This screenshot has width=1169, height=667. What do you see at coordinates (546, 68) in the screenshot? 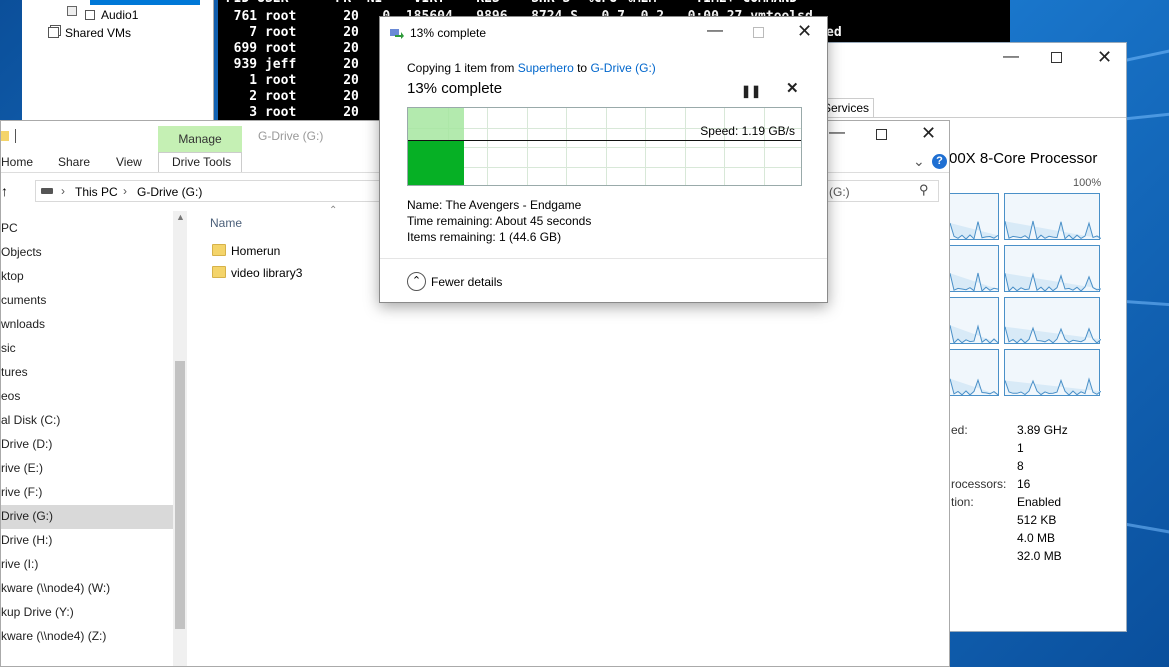
I see `source-link: Superhero` at bounding box center [546, 68].